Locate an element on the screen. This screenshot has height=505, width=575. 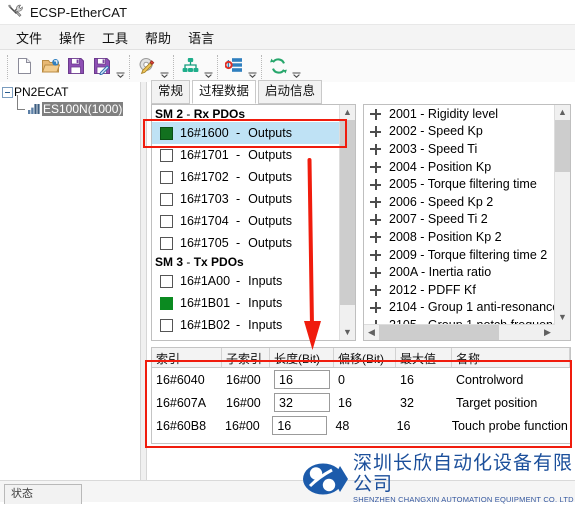
object-label: 2009 - Torque filtering time 2 is located at coordinates (468, 254).